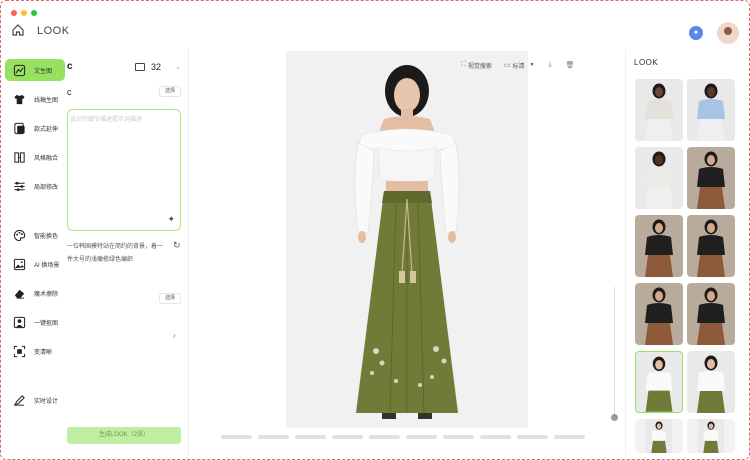  I want to click on download-icon: ⤓, so click(550, 64).